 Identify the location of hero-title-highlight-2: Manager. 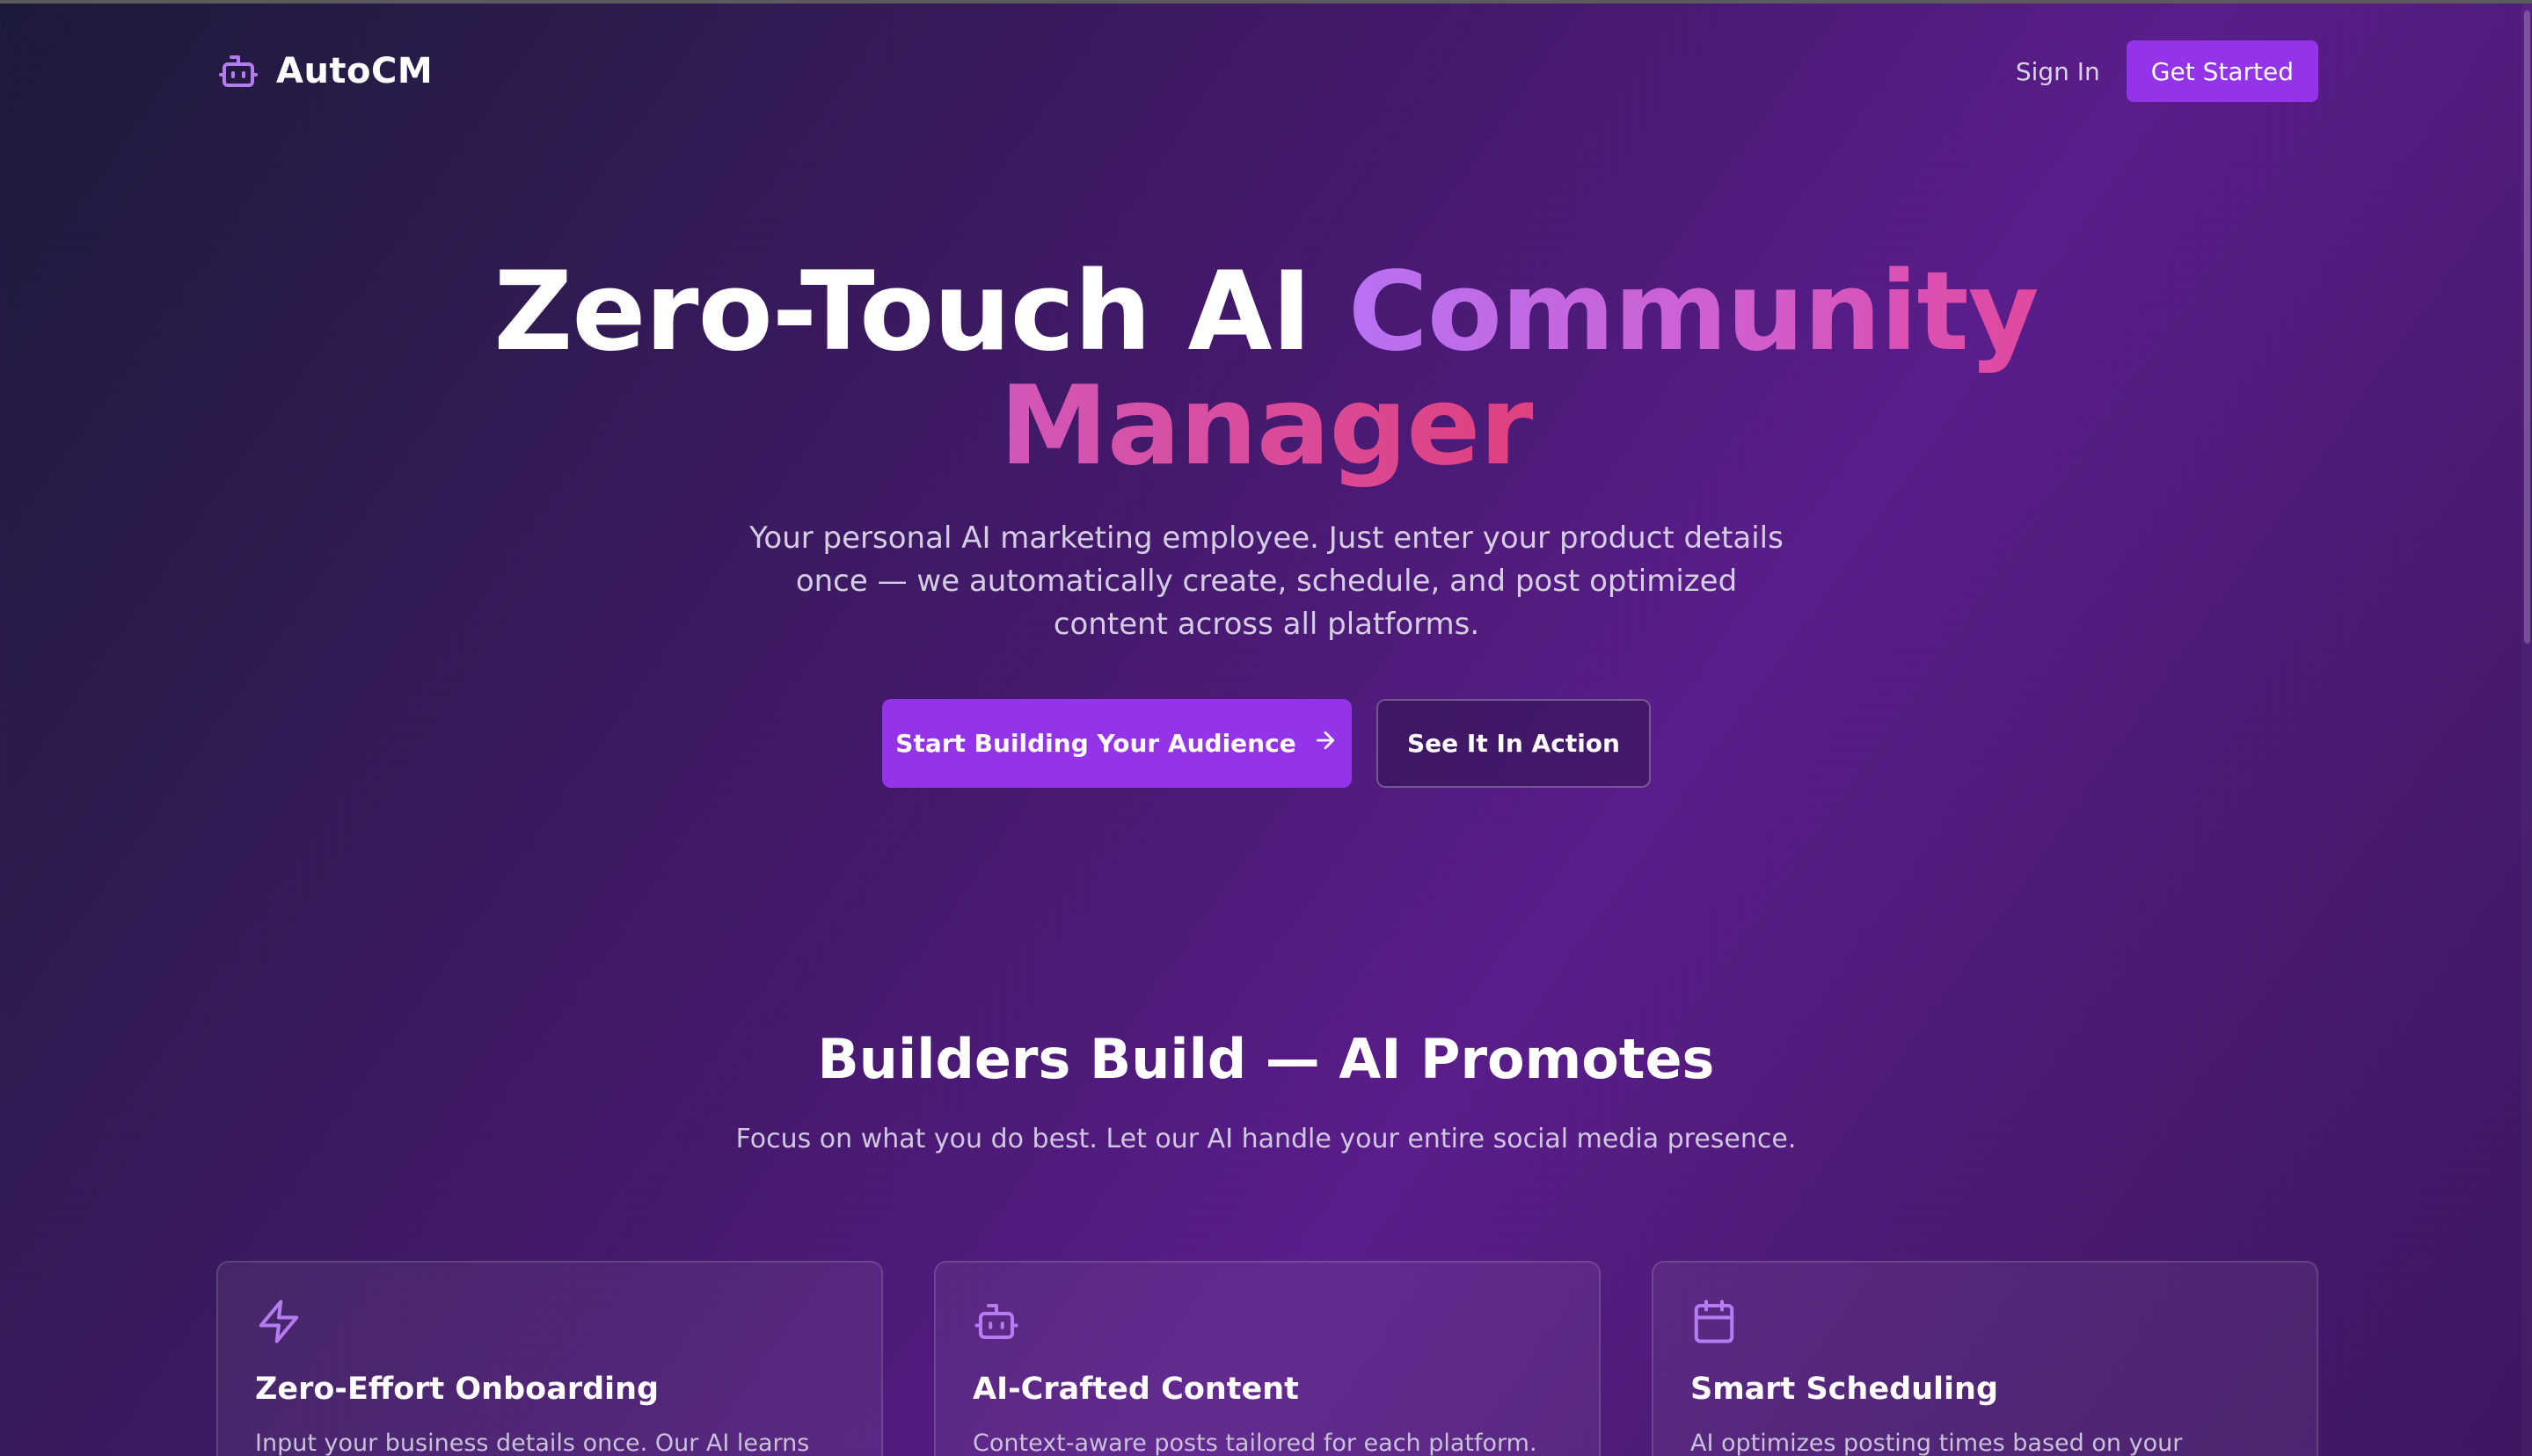
(1266, 426).